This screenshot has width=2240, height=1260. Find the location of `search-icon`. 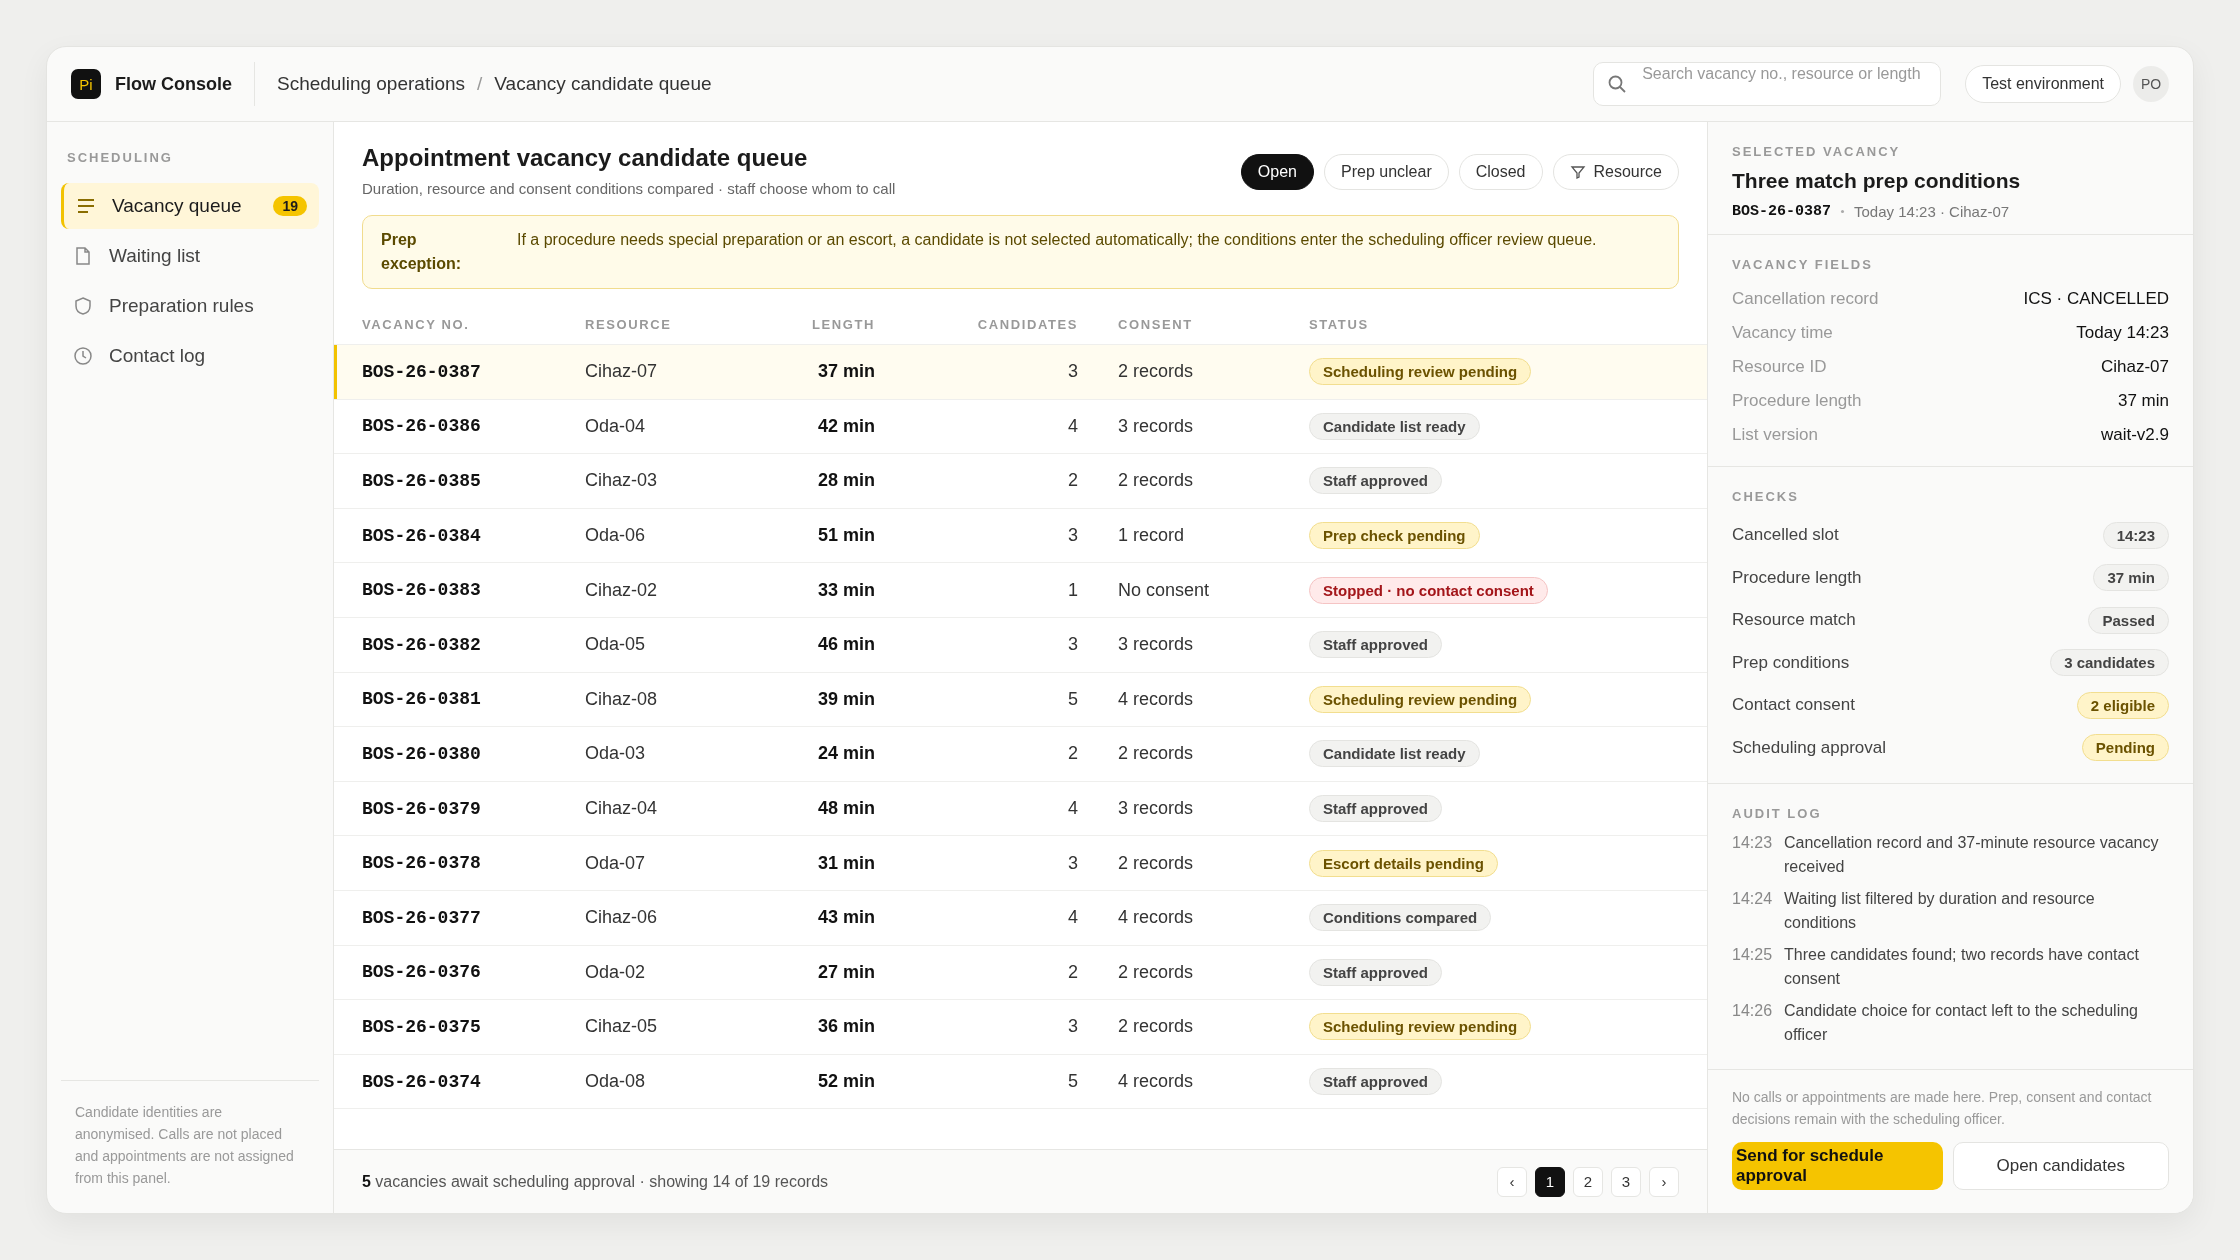

search-icon is located at coordinates (1617, 84).